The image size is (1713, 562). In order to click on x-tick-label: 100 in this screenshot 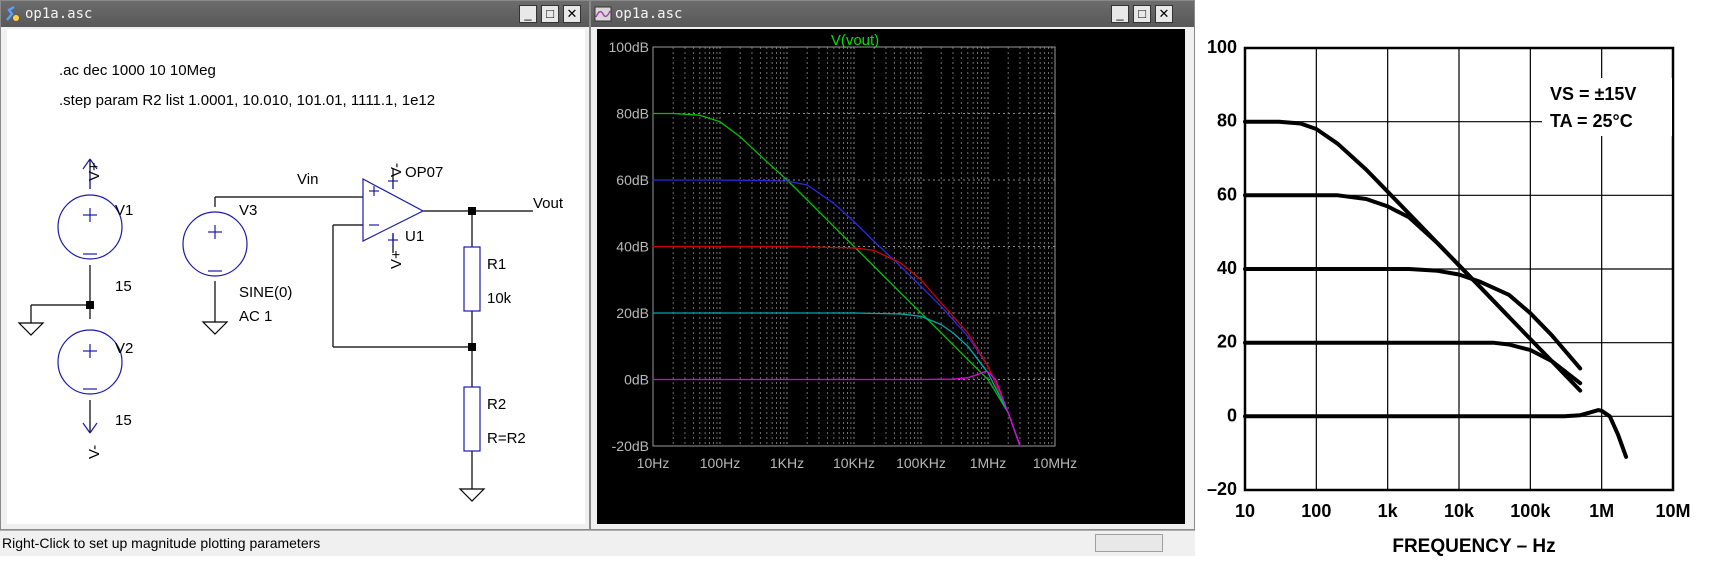, I will do `click(1316, 511)`.